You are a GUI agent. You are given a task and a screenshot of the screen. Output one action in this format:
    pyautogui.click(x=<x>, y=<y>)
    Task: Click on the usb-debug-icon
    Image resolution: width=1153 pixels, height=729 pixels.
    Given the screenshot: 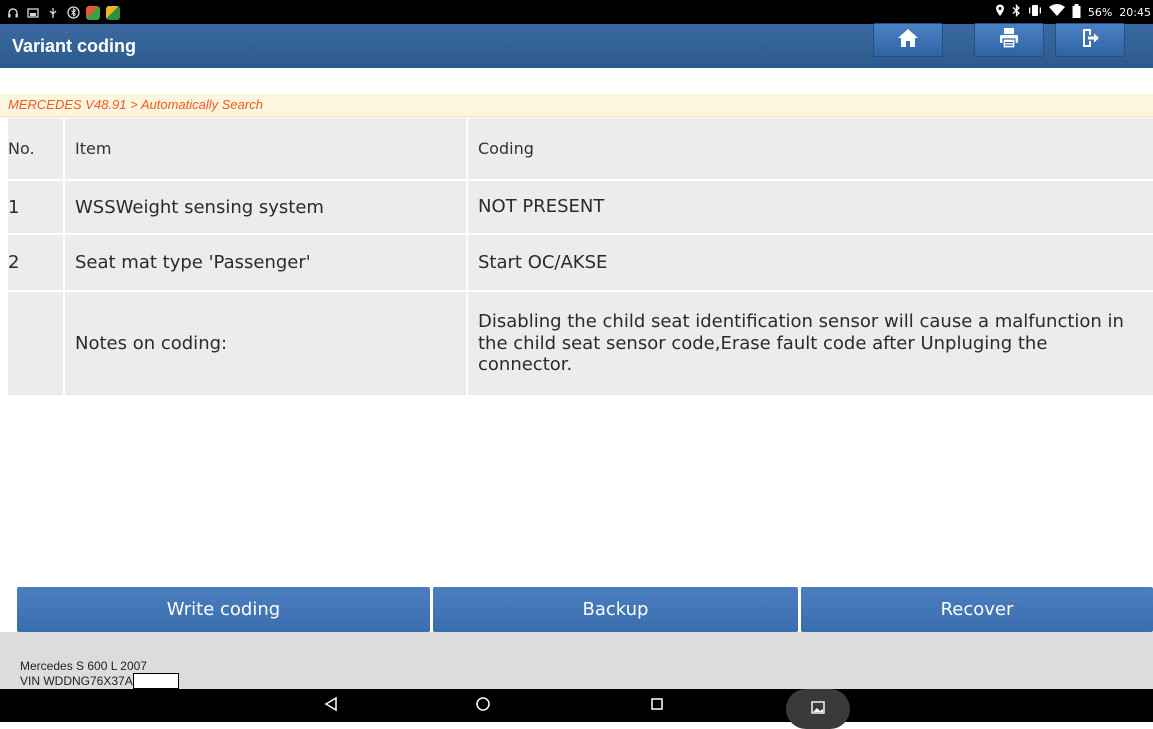 What is the action you would take?
    pyautogui.click(x=53, y=13)
    